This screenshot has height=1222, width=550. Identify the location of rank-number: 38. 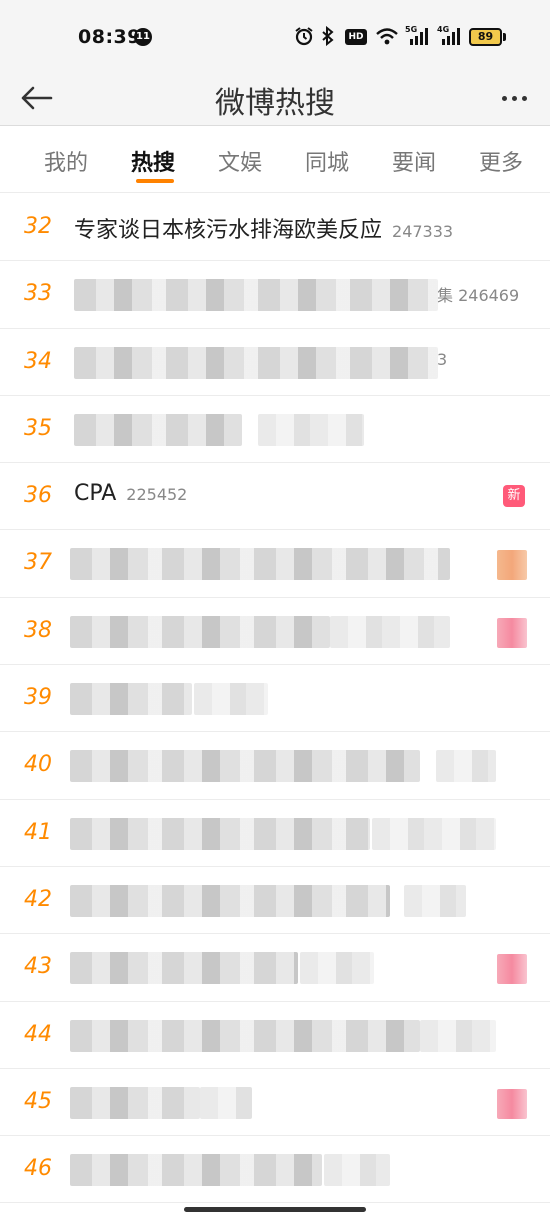
(38, 630).